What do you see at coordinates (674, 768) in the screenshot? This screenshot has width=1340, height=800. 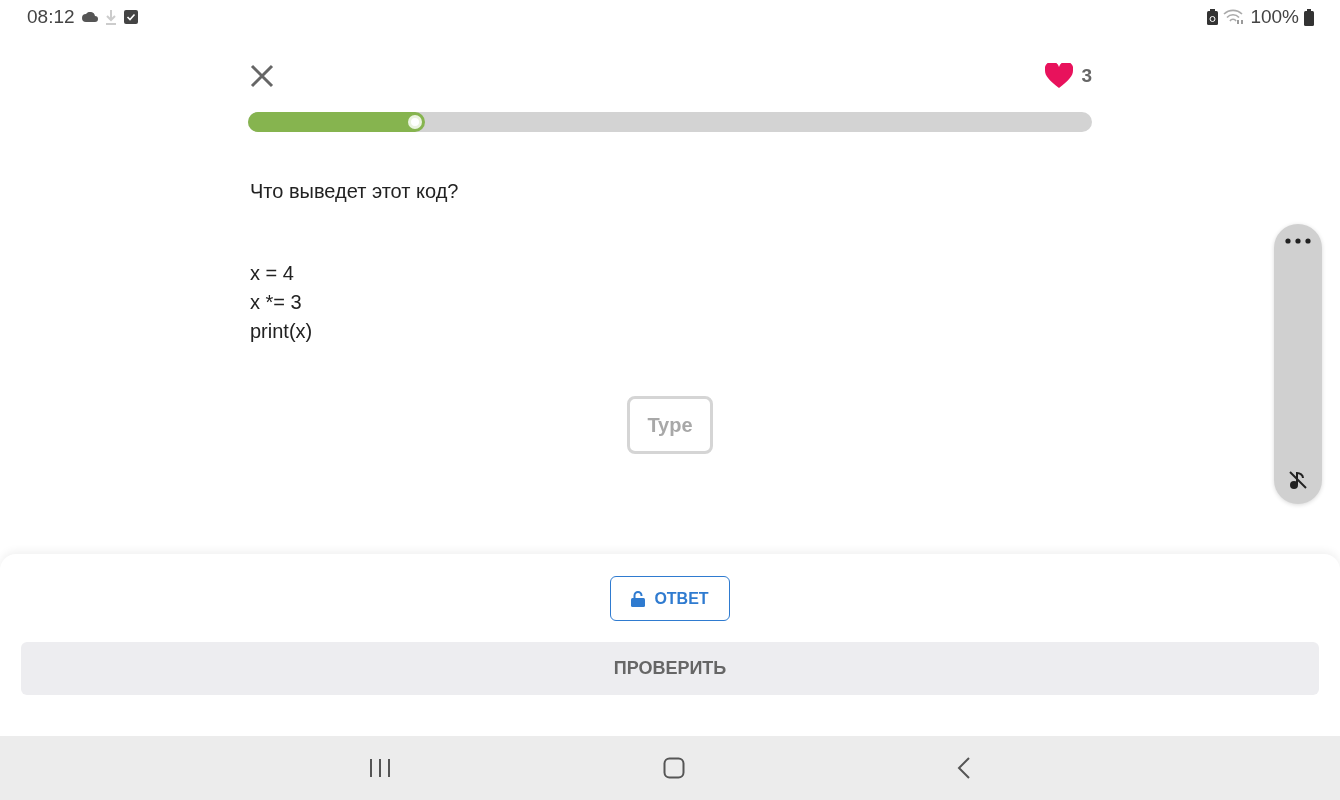 I see `home-icon` at bounding box center [674, 768].